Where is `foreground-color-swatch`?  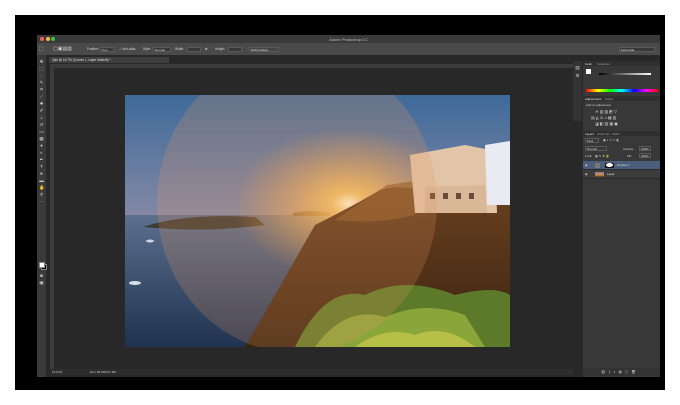 foreground-color-swatch is located at coordinates (41, 265).